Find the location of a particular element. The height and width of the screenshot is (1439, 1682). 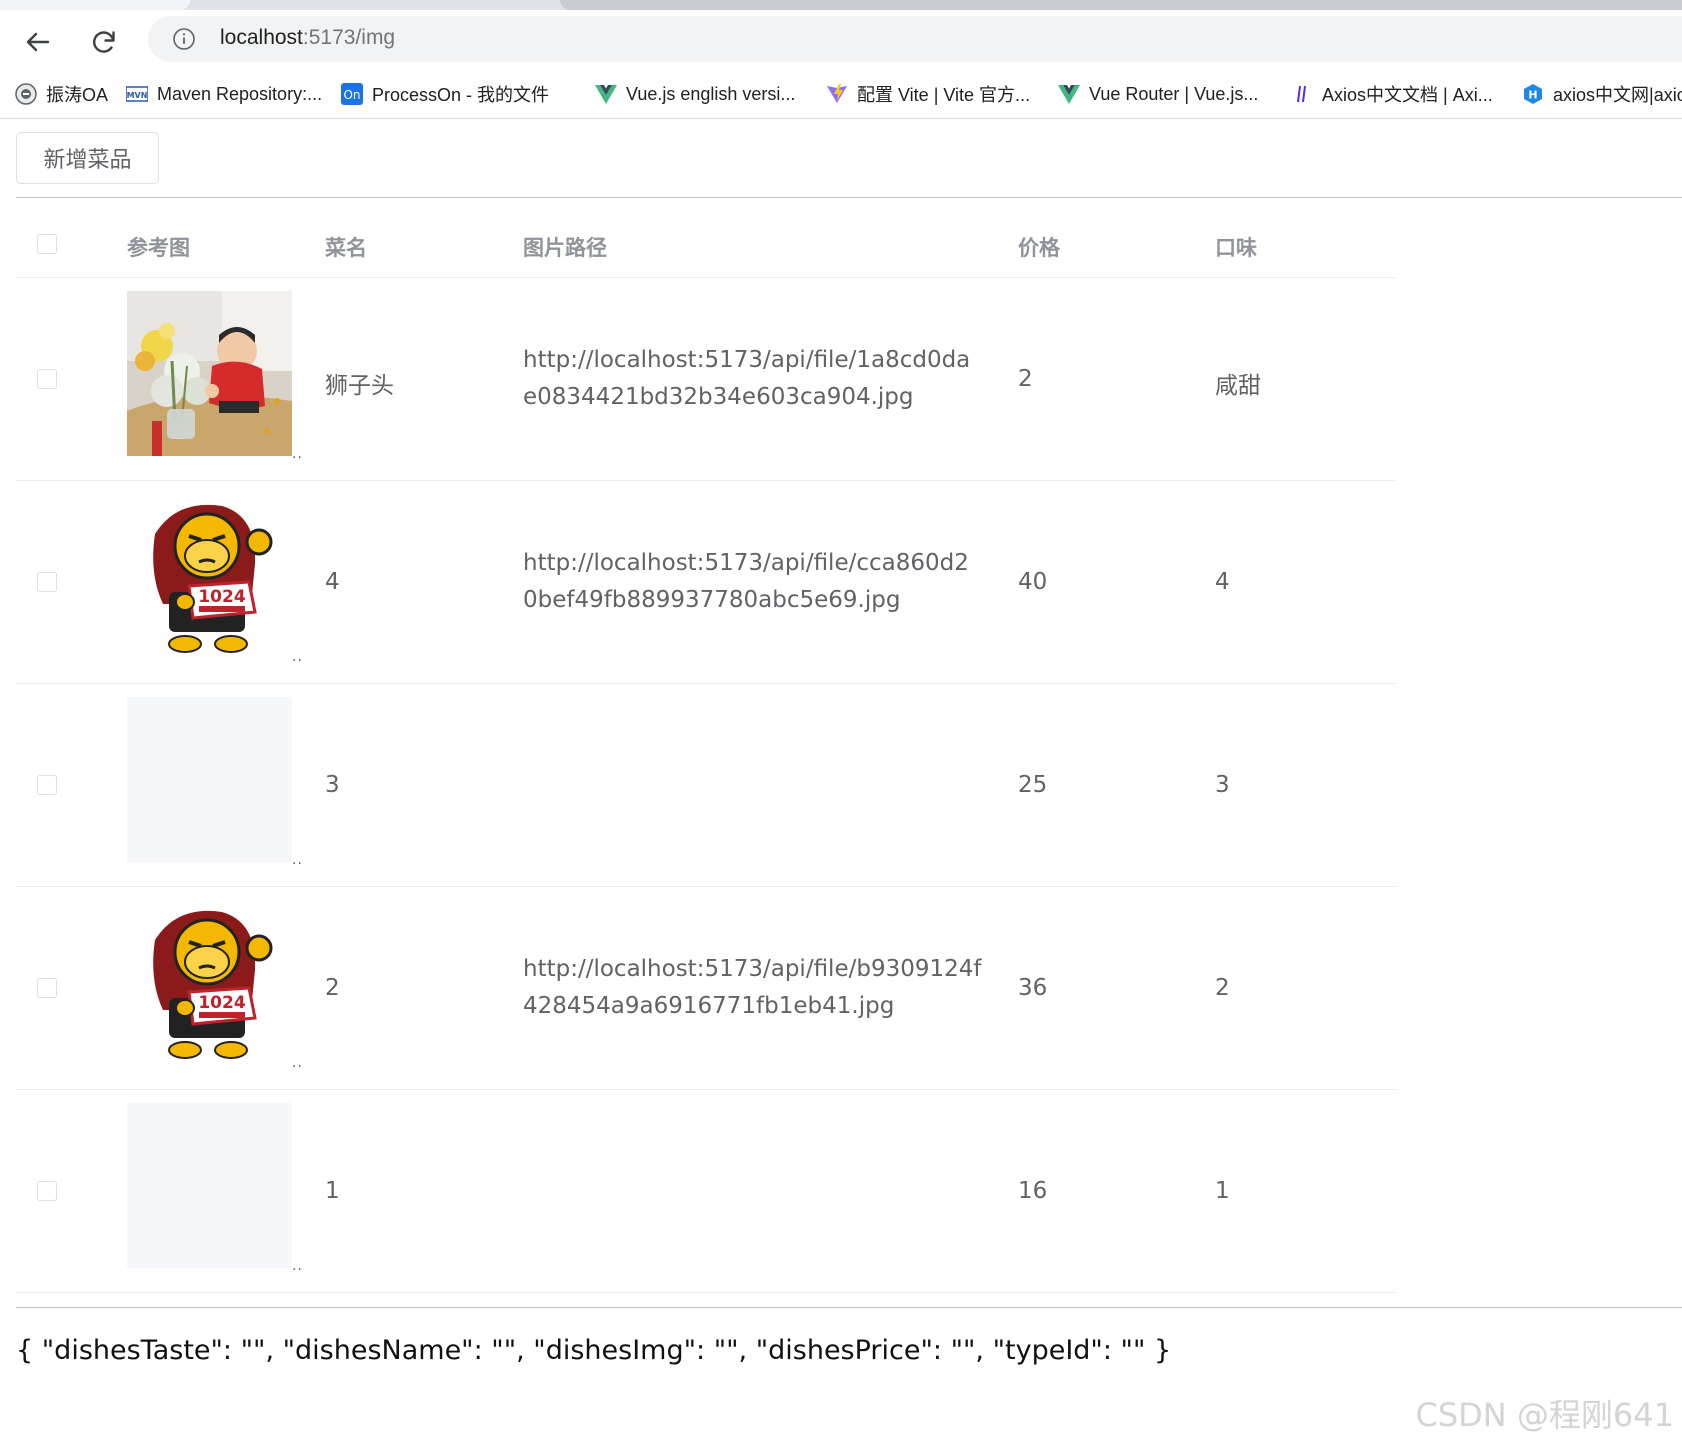

child-with-flowers-image is located at coordinates (209, 373).